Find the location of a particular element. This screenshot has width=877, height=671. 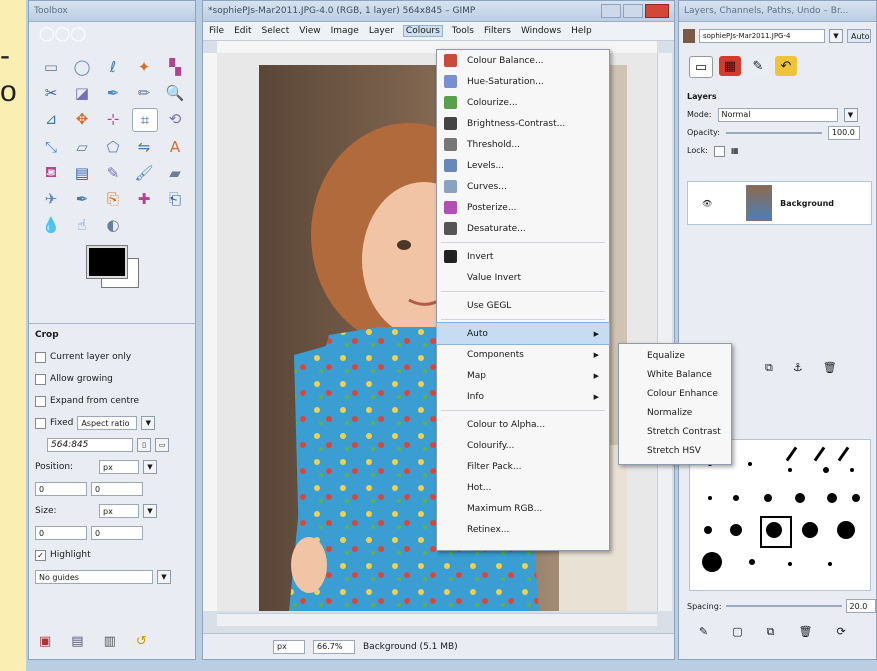

landscape-icon: ▭ is located at coordinates (162, 445).